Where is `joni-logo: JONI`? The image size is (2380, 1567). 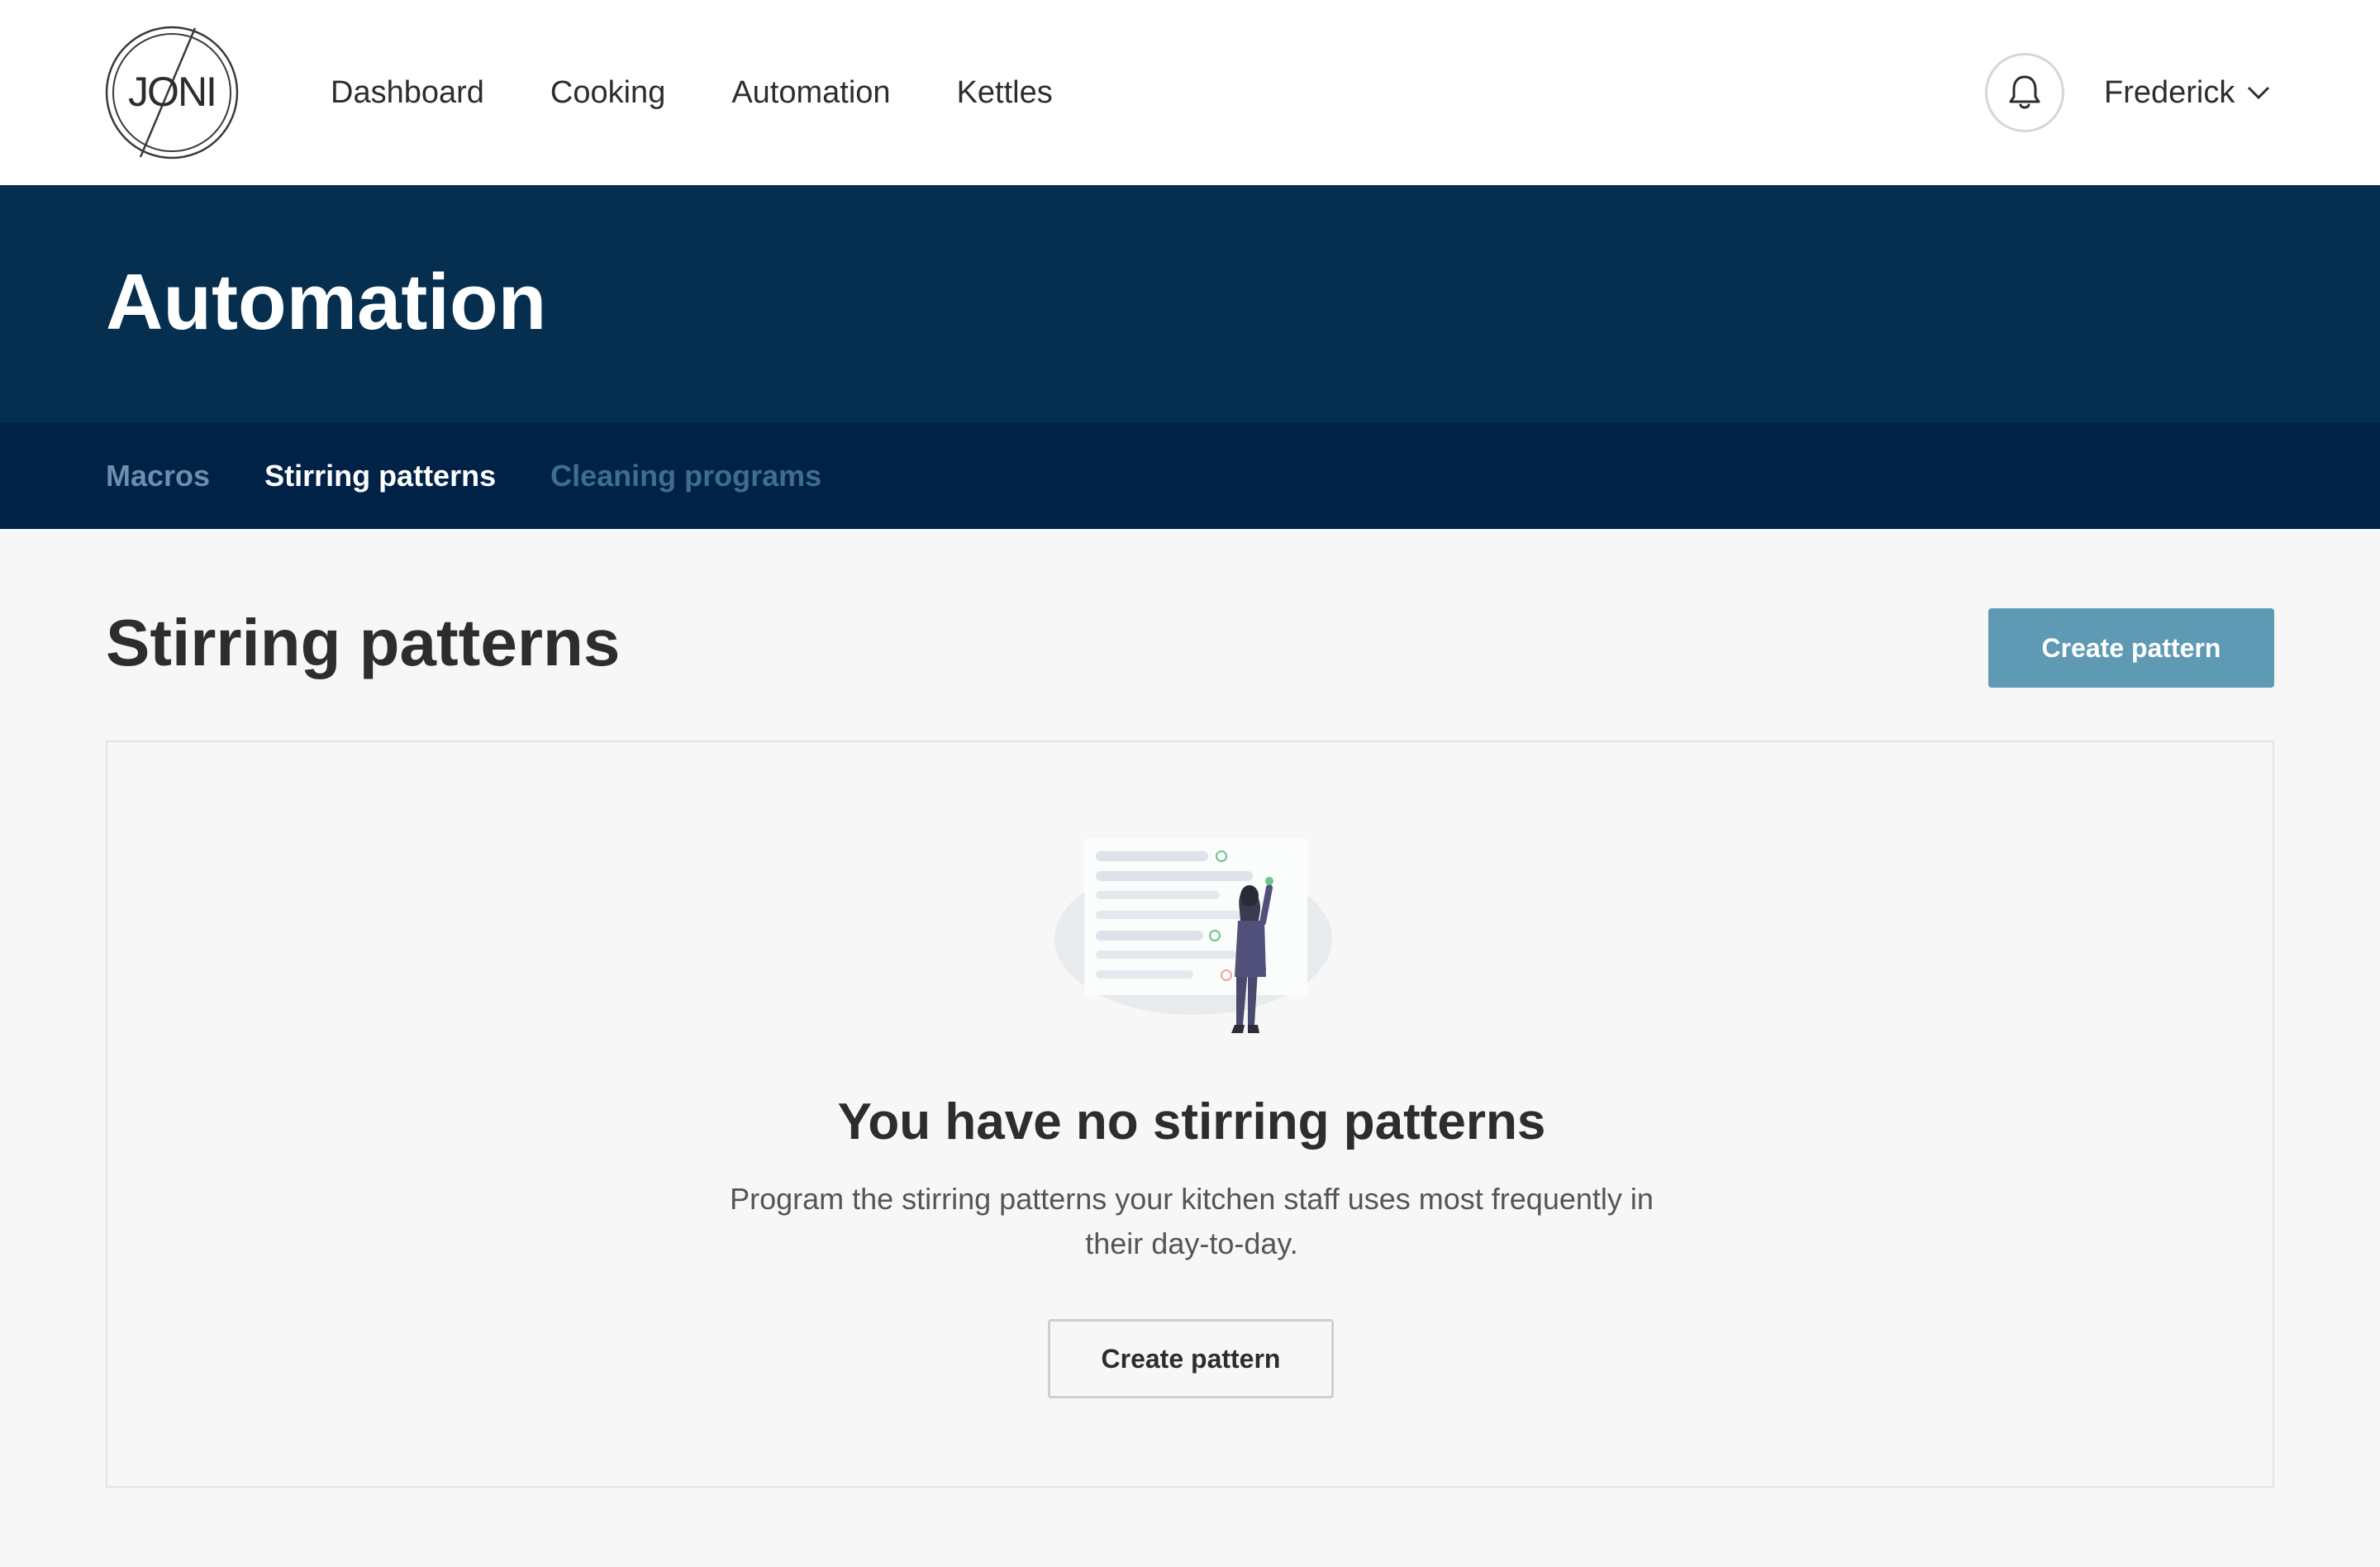 joni-logo: JONI is located at coordinates (172, 92).